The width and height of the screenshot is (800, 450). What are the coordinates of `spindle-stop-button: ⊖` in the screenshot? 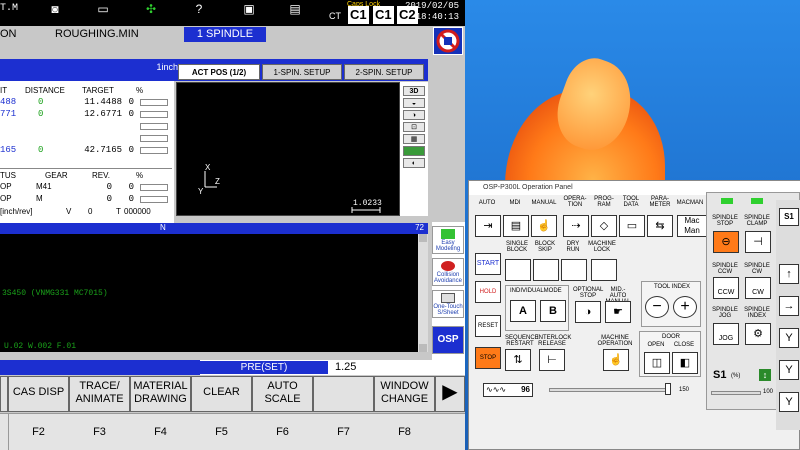 It's located at (726, 242).